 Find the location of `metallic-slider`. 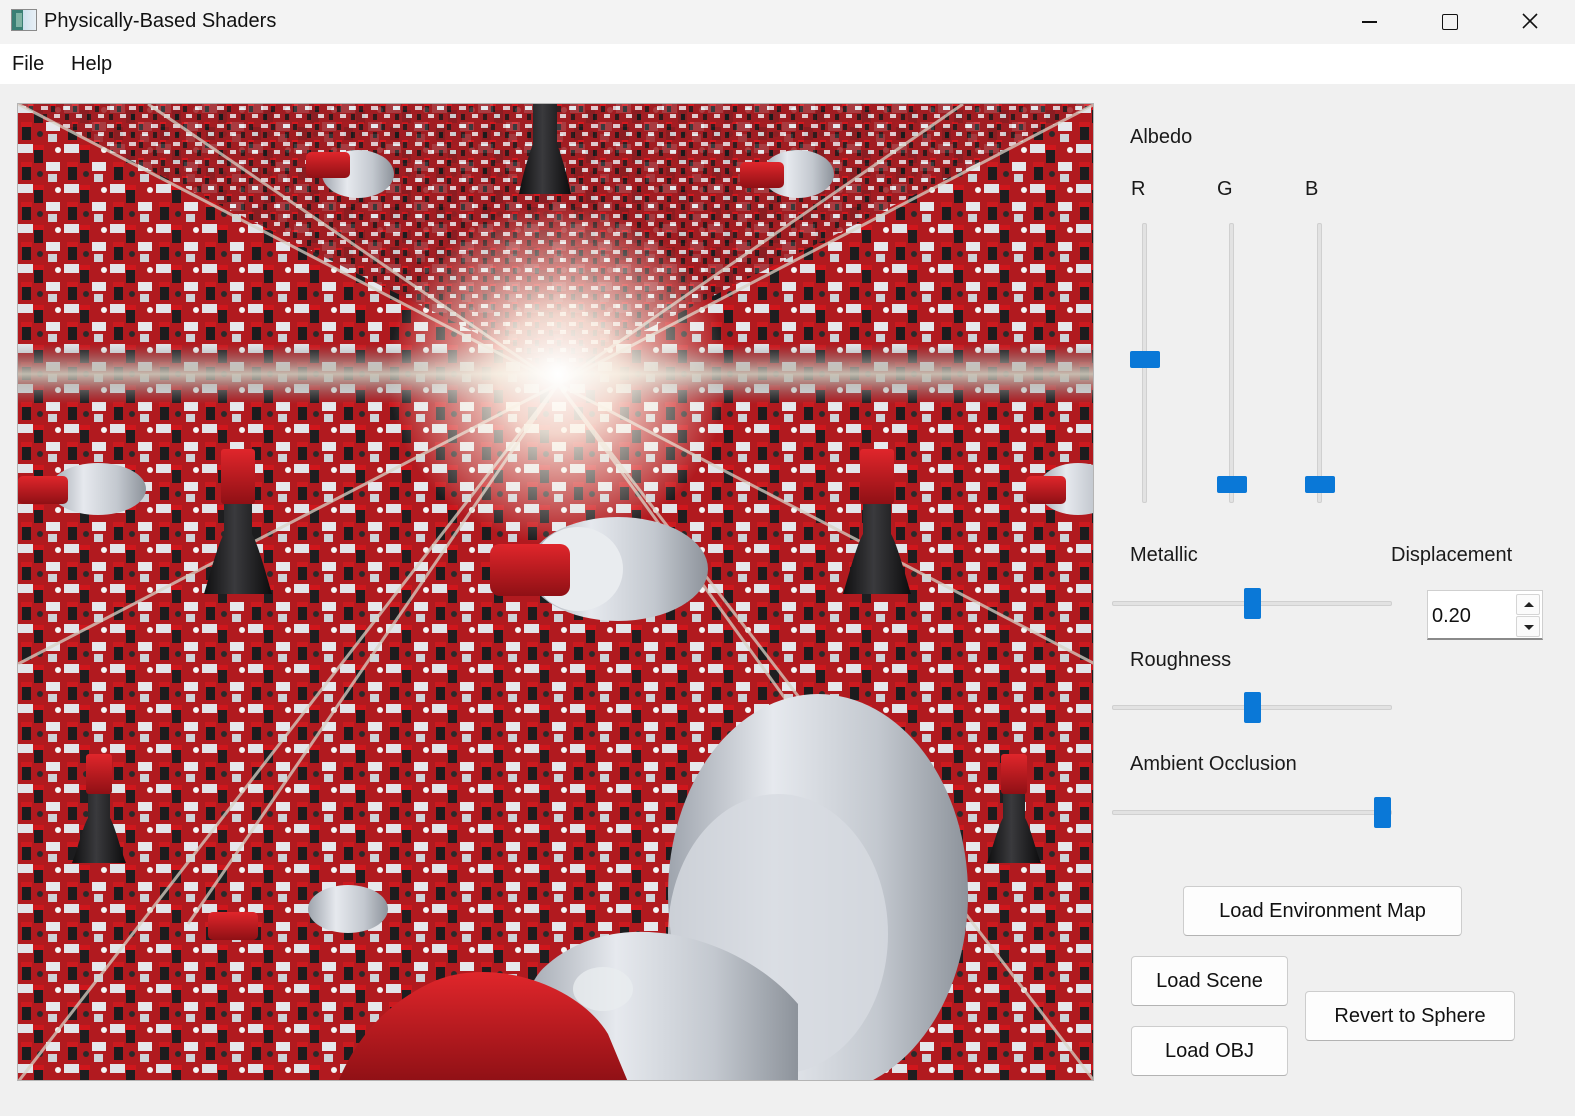

metallic-slider is located at coordinates (1252, 604).